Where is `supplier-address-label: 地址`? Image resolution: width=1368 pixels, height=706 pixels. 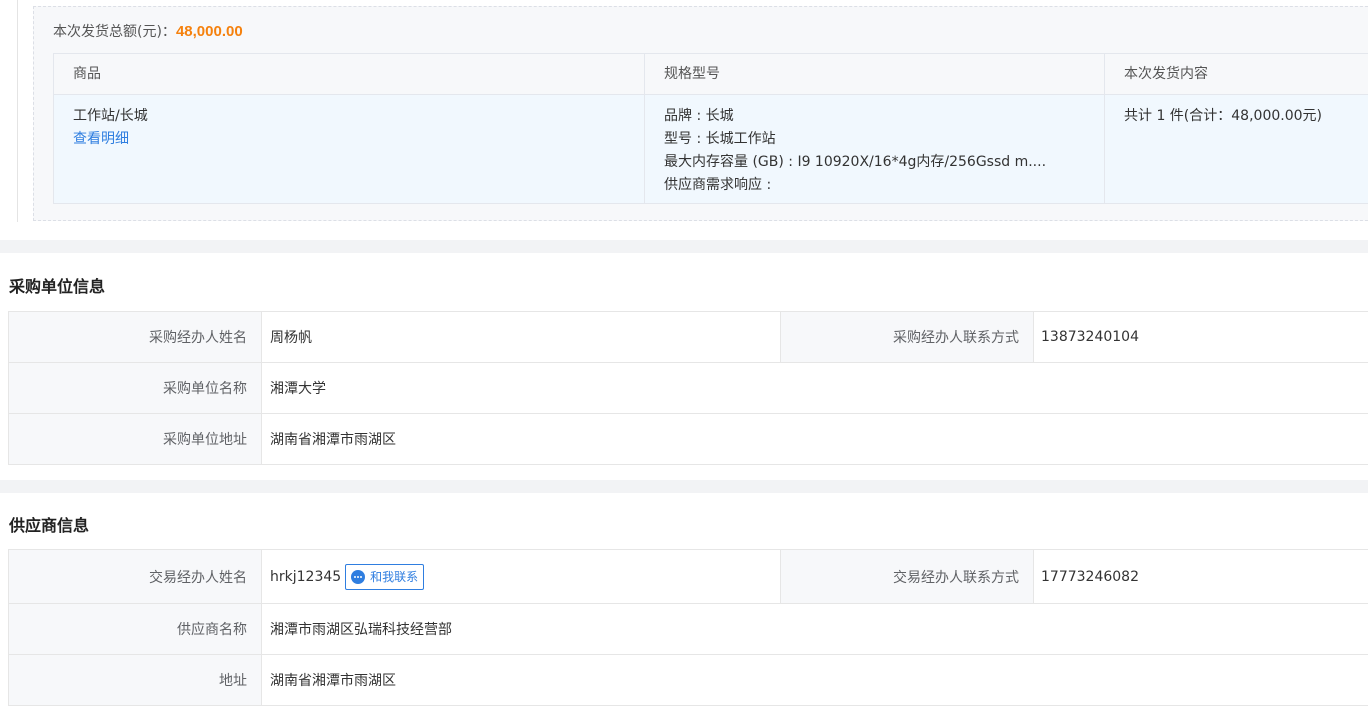 supplier-address-label: 地址 is located at coordinates (135, 680).